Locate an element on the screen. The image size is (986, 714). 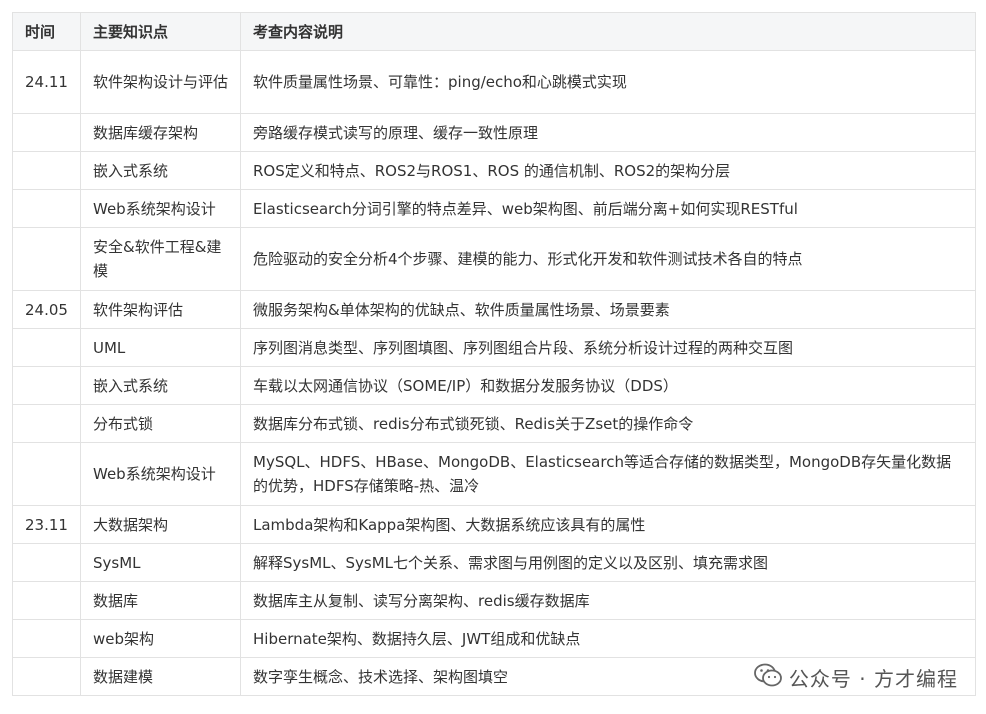
header-time: 时间 is located at coordinates (46, 31).